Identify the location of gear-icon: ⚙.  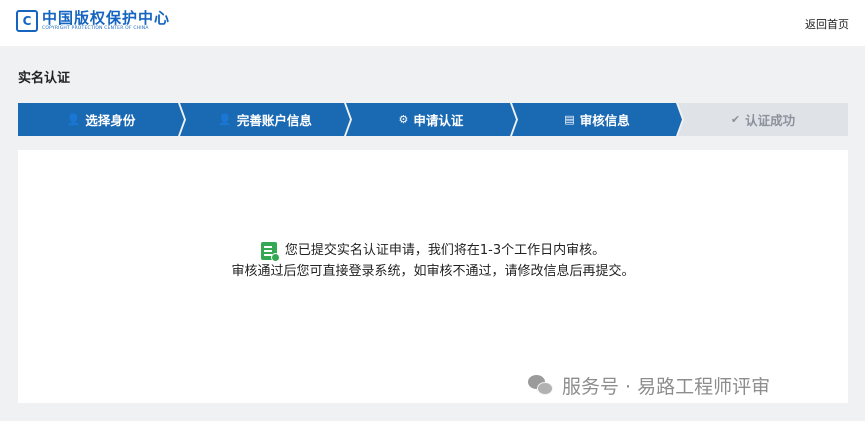
(403, 119).